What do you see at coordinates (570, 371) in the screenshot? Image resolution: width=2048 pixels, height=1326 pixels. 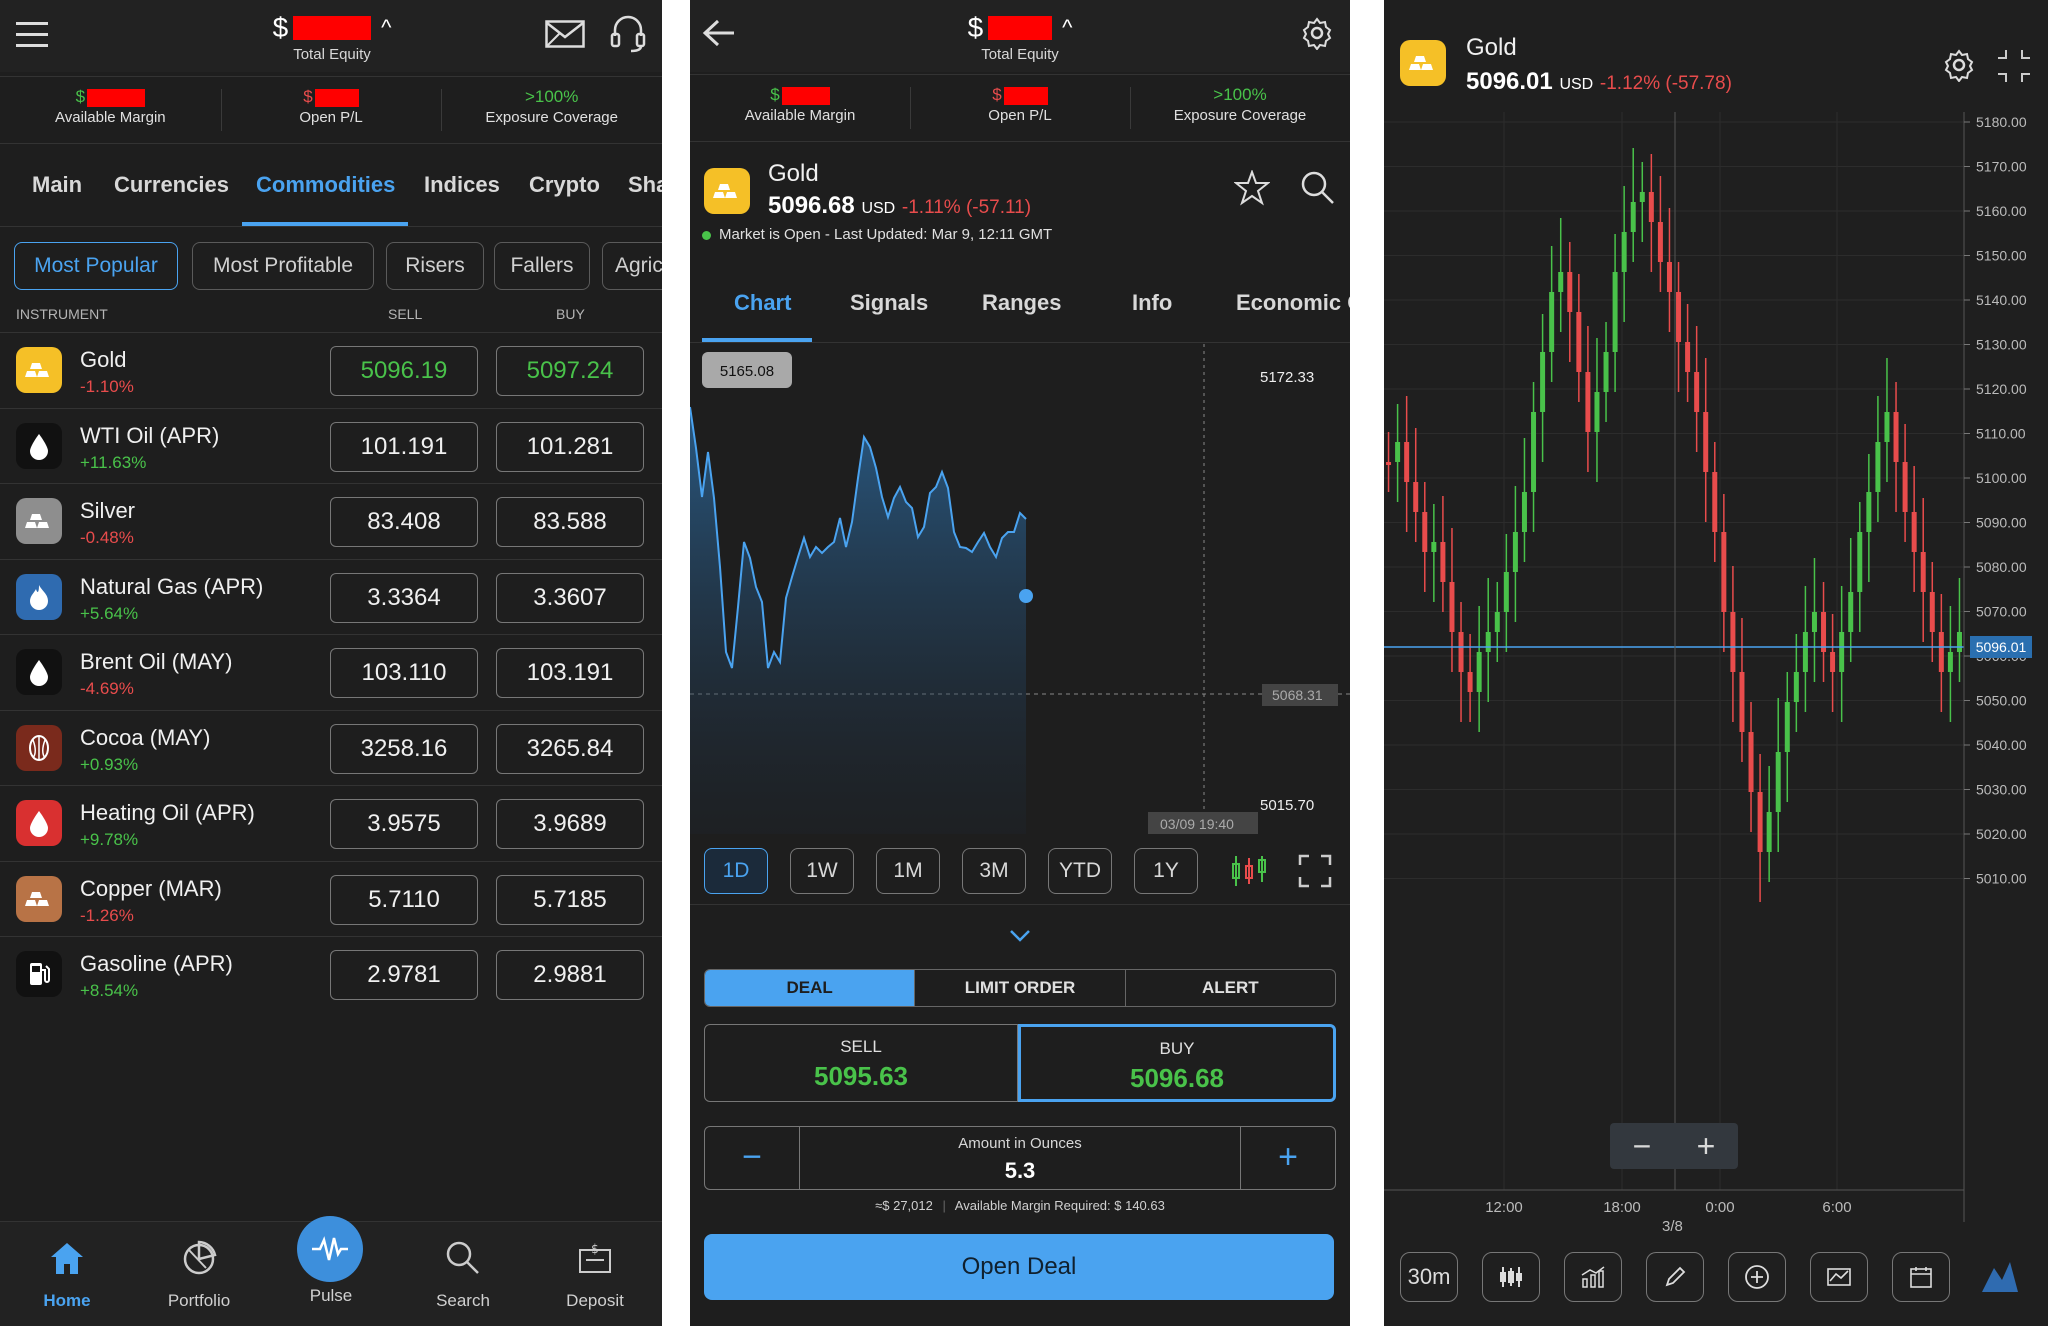 I see `buy-price-button: 5097.24` at bounding box center [570, 371].